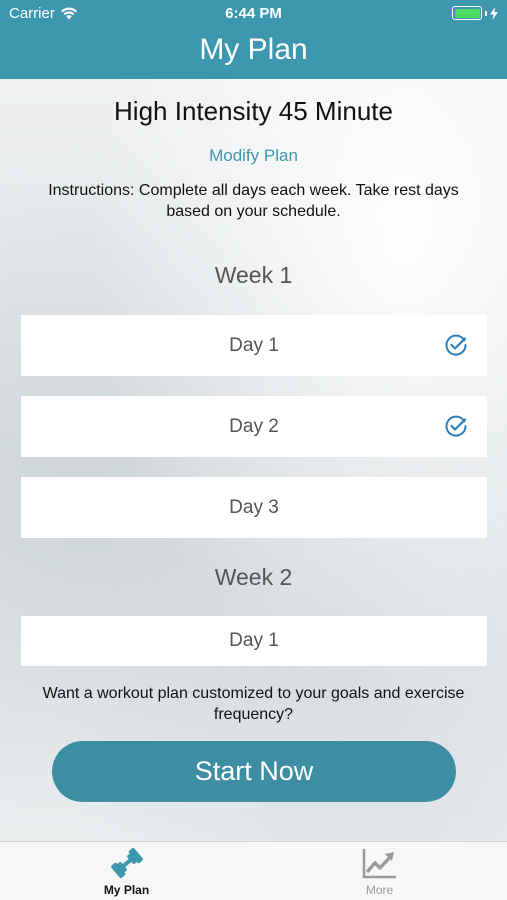 This screenshot has height=900, width=507. Describe the element at coordinates (379, 864) in the screenshot. I see `chart-trend-icon` at that location.